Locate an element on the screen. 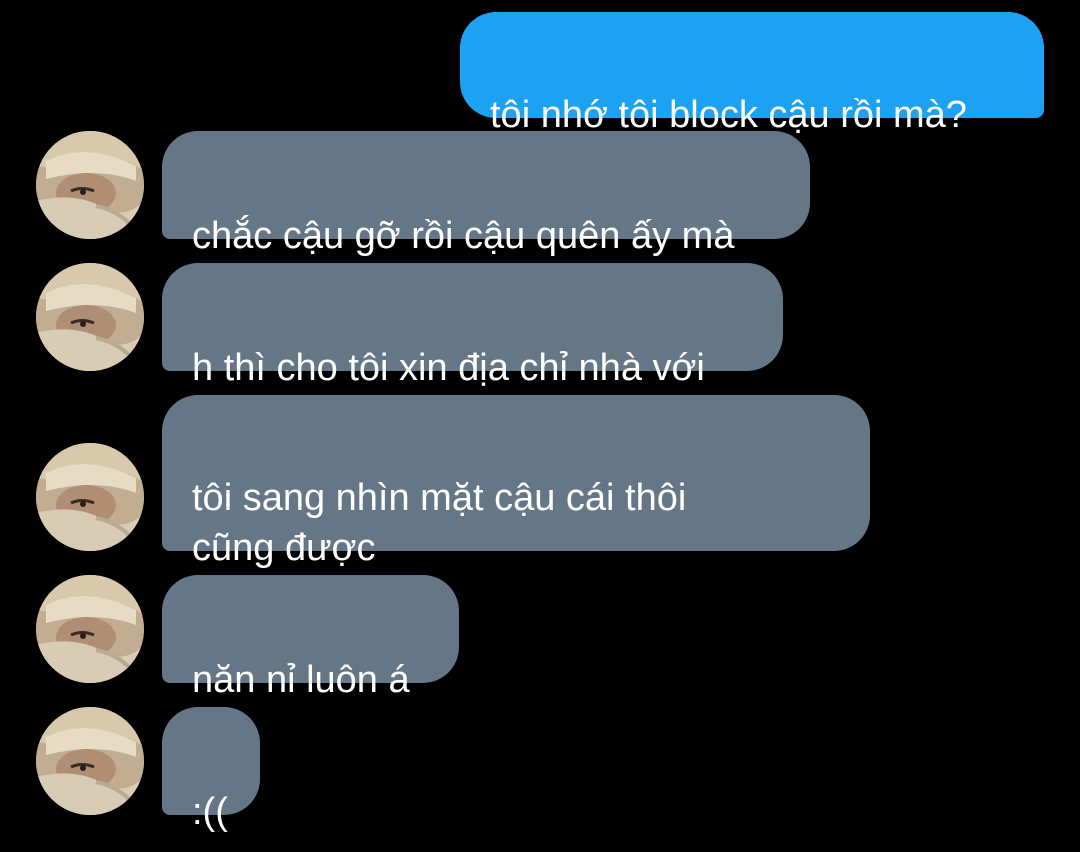 The image size is (1080, 852). message-text: tôi sang nhìn mặt cậu cái thôi cũng được is located at coordinates (439, 523).